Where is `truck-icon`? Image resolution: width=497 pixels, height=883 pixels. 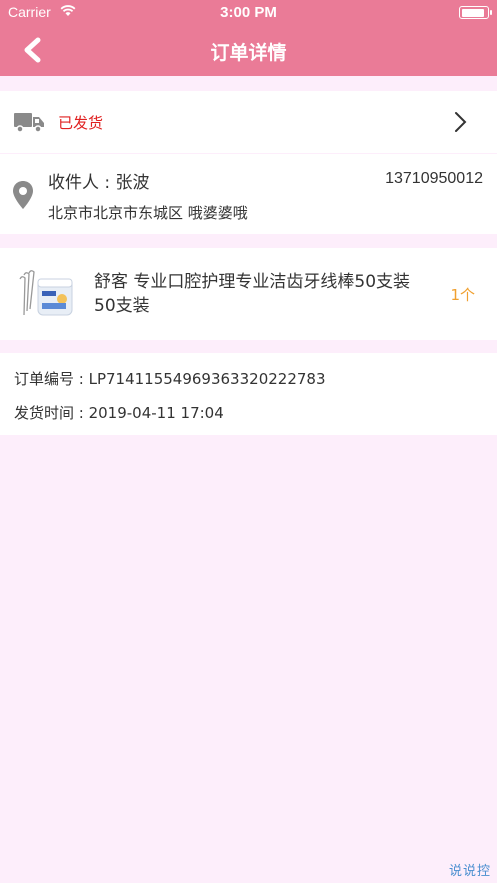
truck-icon is located at coordinates (29, 123).